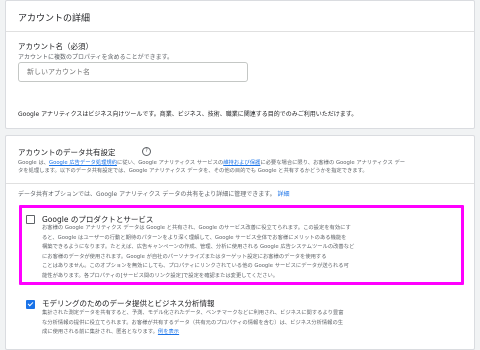  What do you see at coordinates (67, 152) in the screenshot?
I see `data-sharing-title: アカウントのデータ共有設定` at bounding box center [67, 152].